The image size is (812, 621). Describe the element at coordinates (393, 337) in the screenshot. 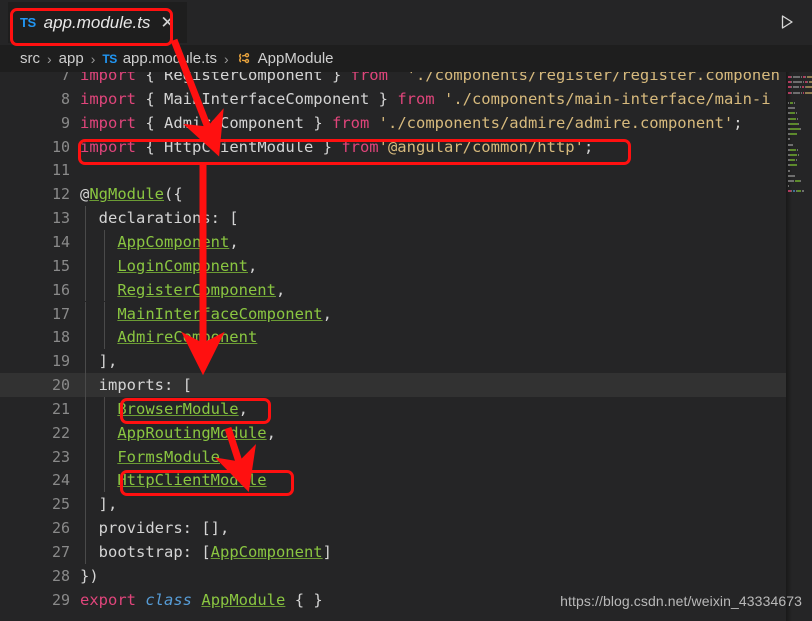

I see `code-line: 18 AdmireComponent` at that location.